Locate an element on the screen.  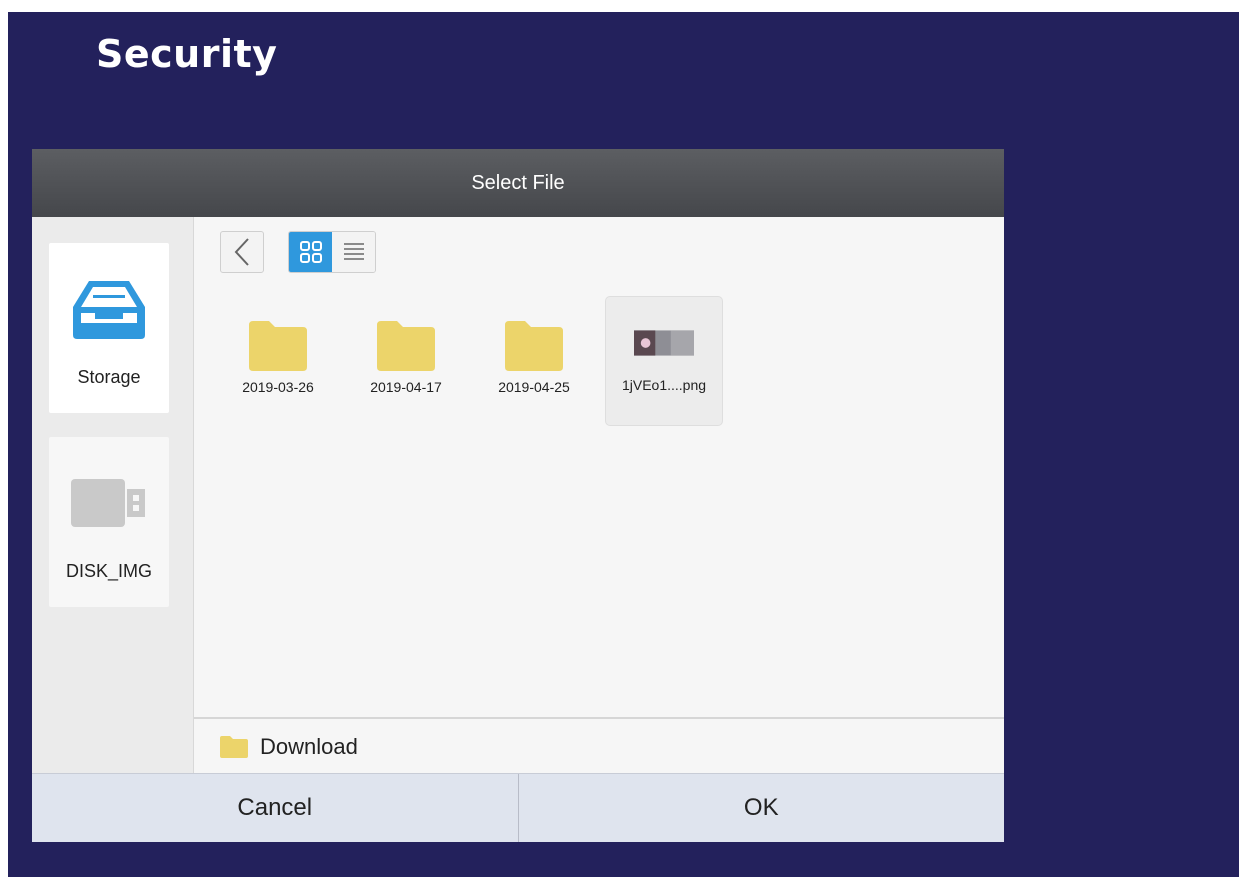
view-toggle is located at coordinates (332, 252).